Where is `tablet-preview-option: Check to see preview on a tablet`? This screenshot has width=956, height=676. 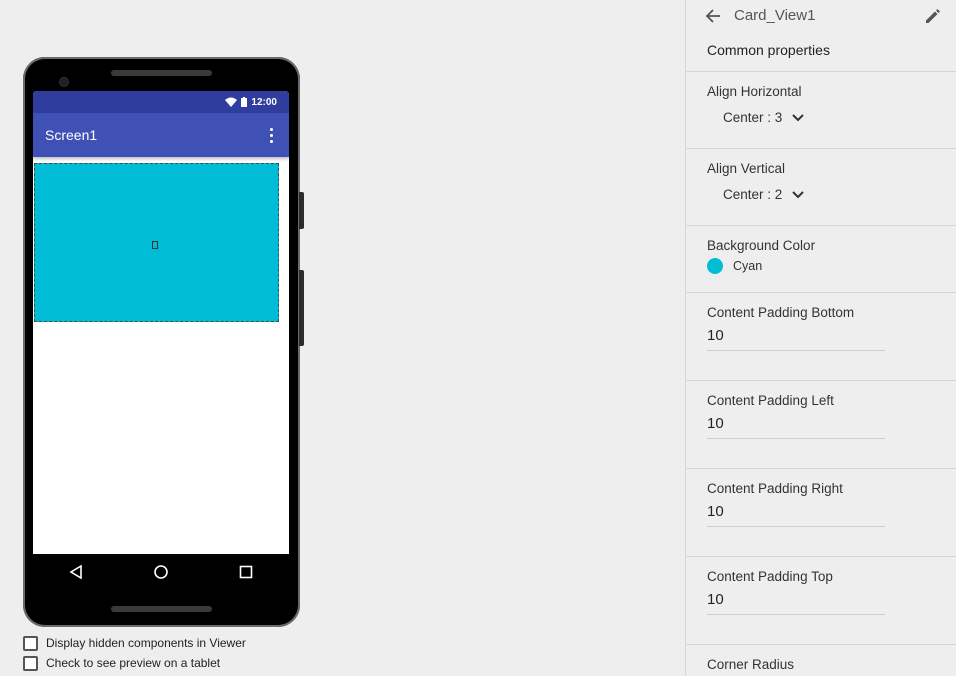
tablet-preview-option: Check to see preview on a tablet is located at coordinates (134, 663).